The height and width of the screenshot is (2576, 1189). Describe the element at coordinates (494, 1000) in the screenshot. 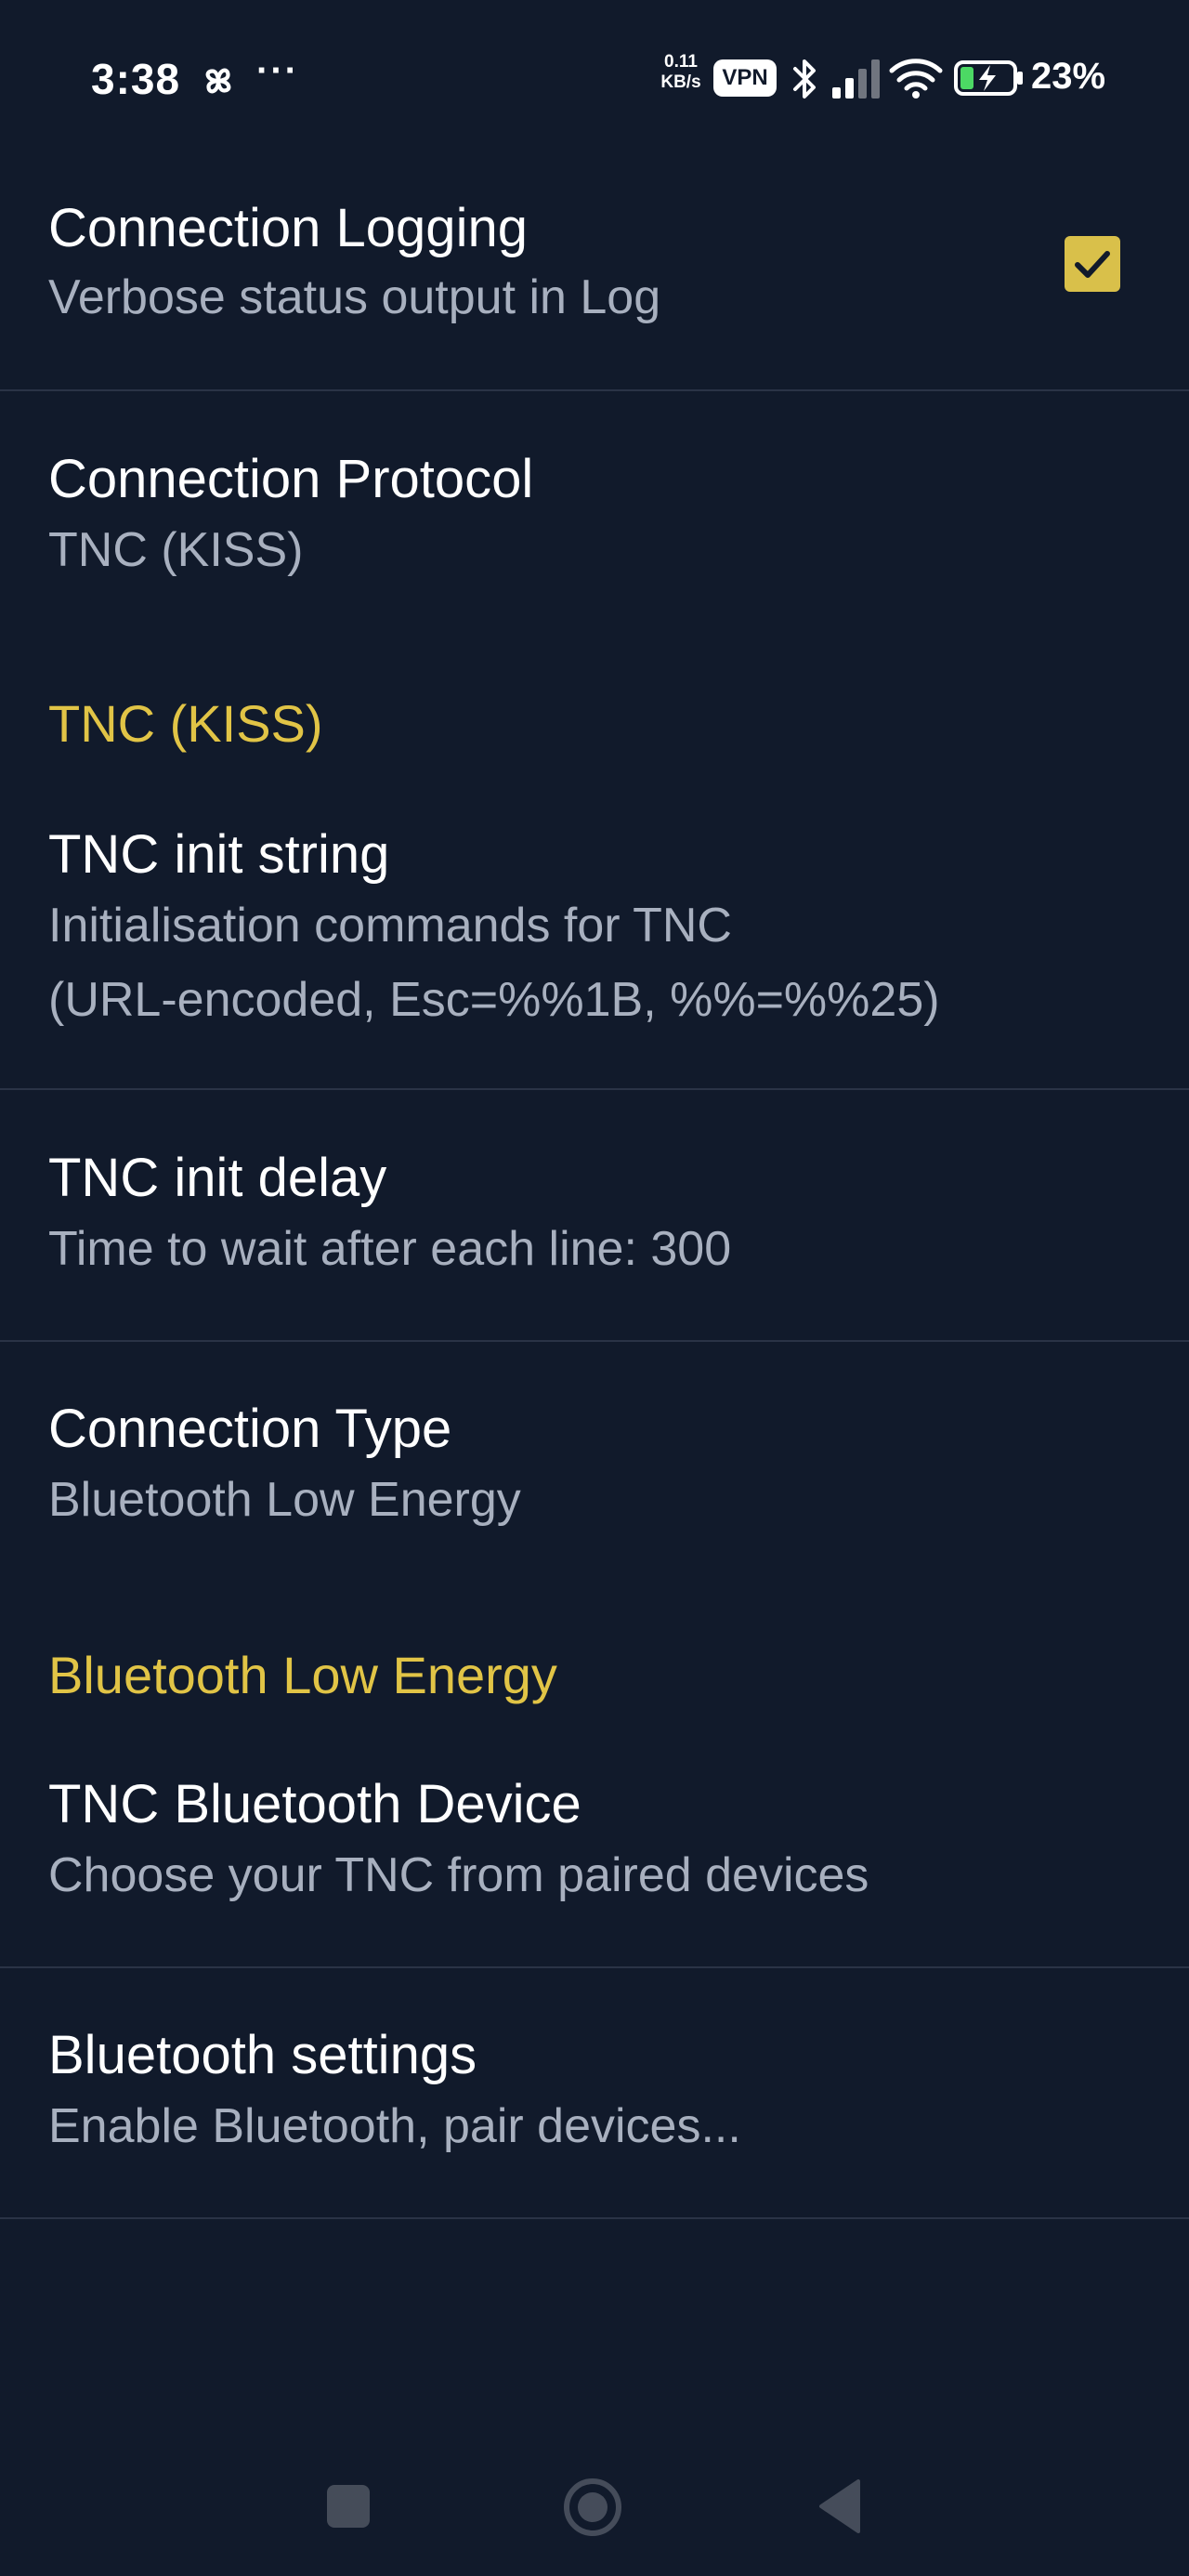

I see `pref-summary-line2: (URL-encoded, Esc=%%1B, %%=%%25)` at that location.